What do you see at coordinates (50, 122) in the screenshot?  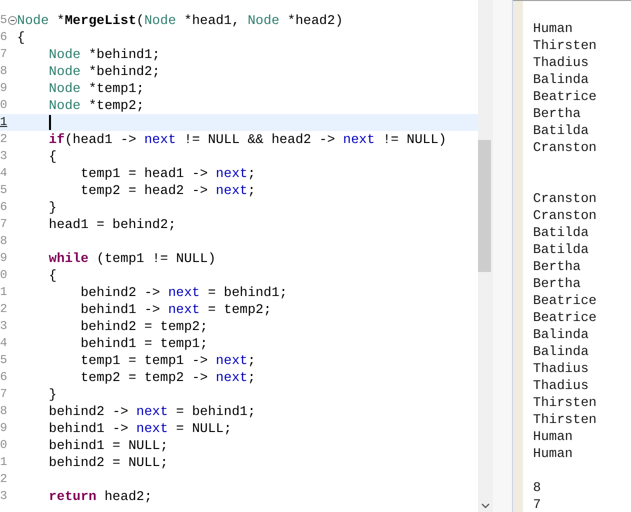 I see `text-cursor` at bounding box center [50, 122].